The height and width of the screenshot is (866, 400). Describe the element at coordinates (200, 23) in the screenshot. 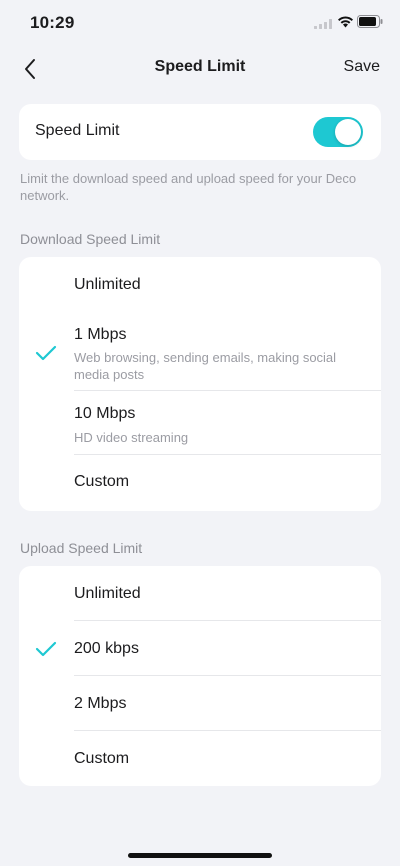

I see `status-bar: 10:29` at that location.